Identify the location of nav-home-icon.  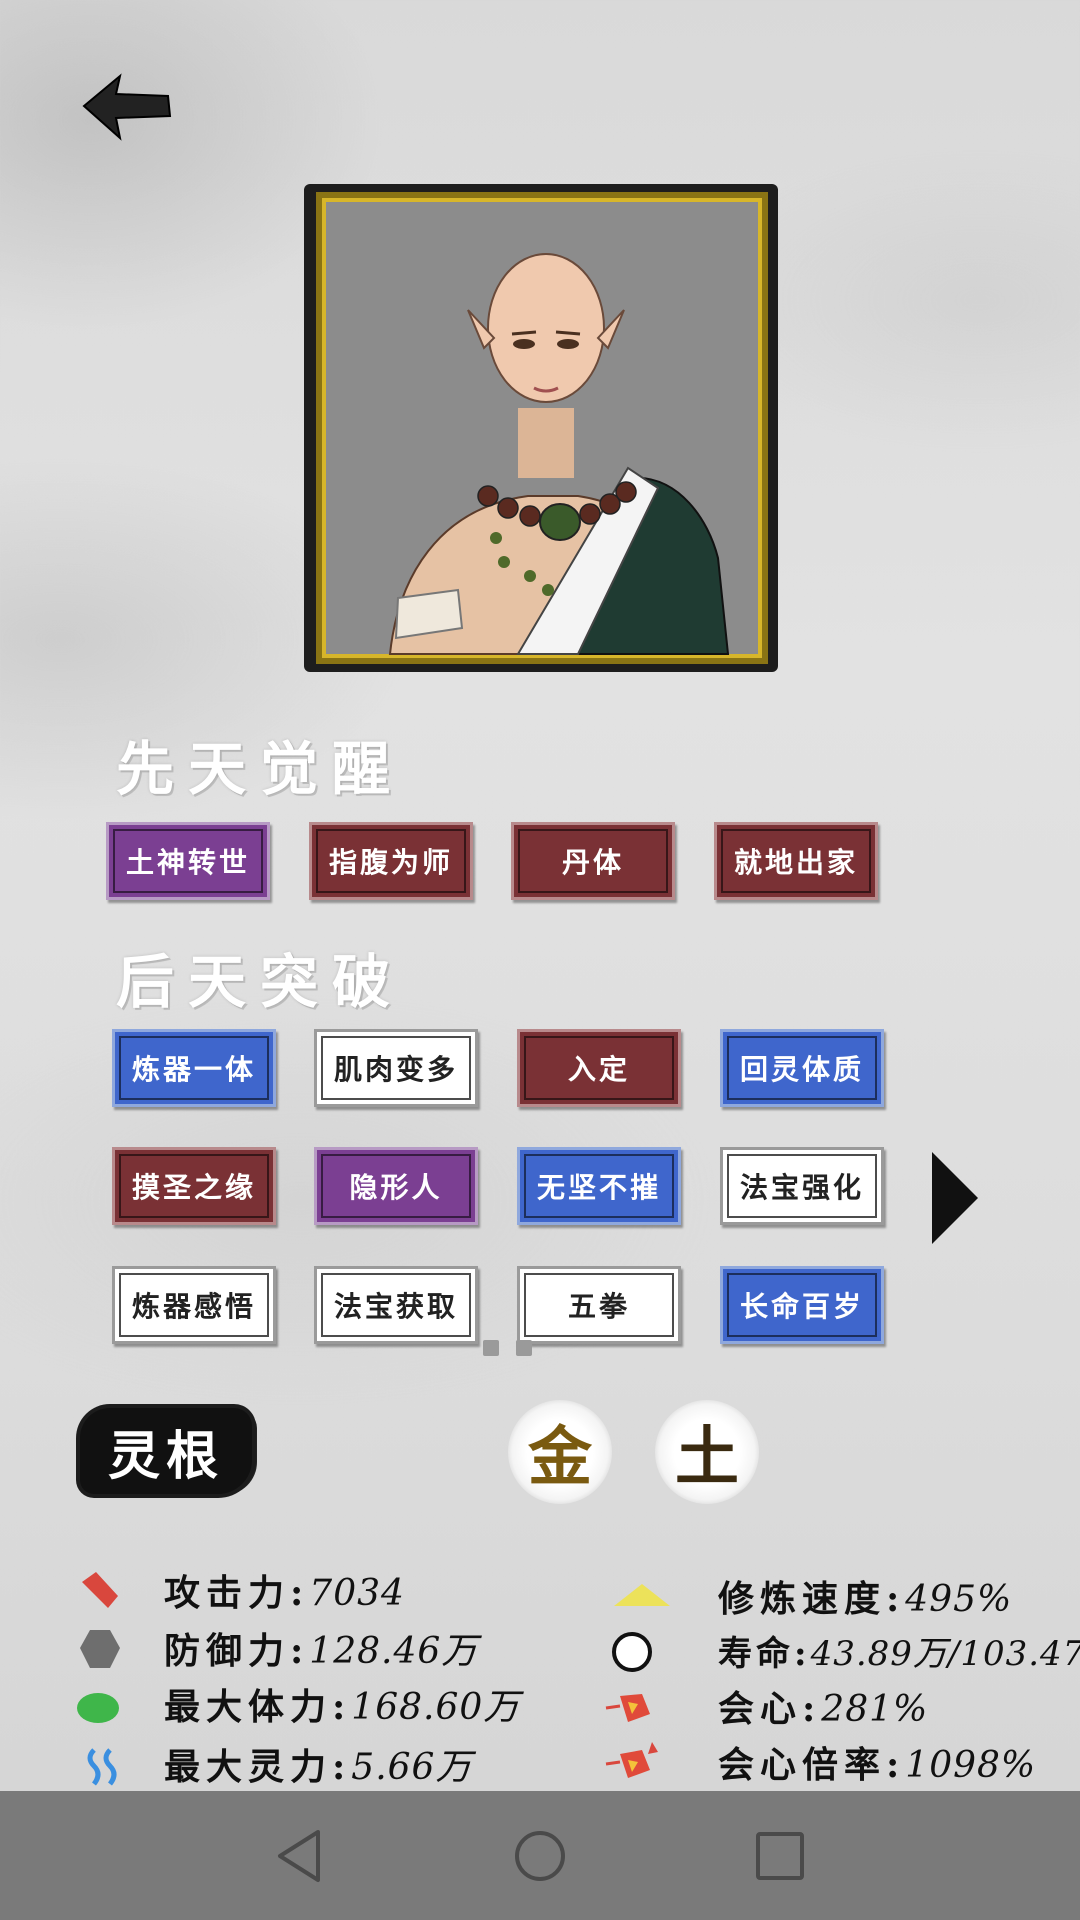
(540, 1856).